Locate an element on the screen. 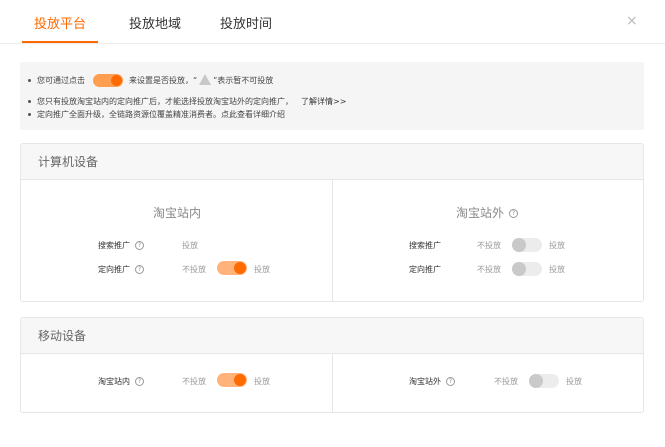 This screenshot has width=665, height=447. taobao-outside-title-text: 淘宝站外 is located at coordinates (480, 213).